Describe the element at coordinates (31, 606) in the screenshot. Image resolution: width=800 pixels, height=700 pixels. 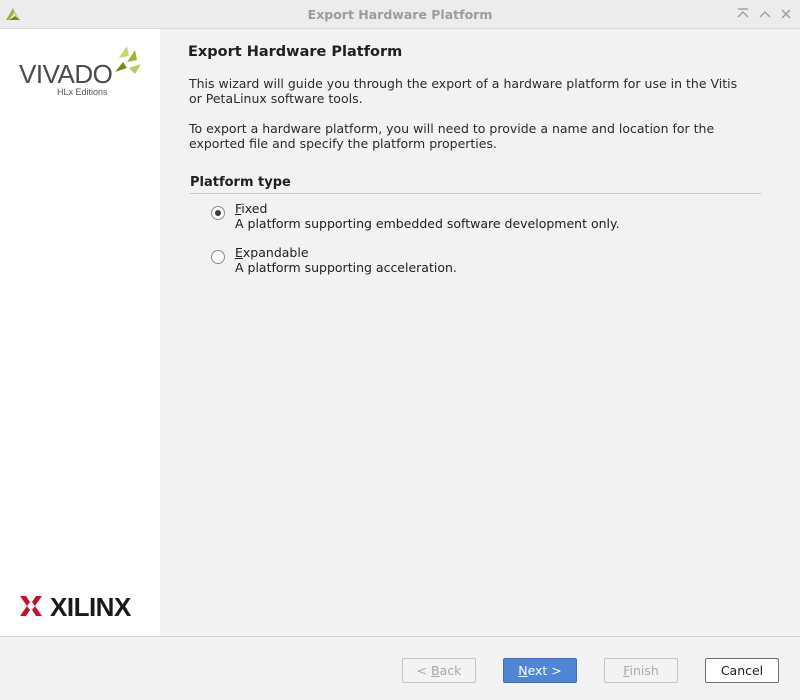
I see `xilinx-mark-icon` at that location.